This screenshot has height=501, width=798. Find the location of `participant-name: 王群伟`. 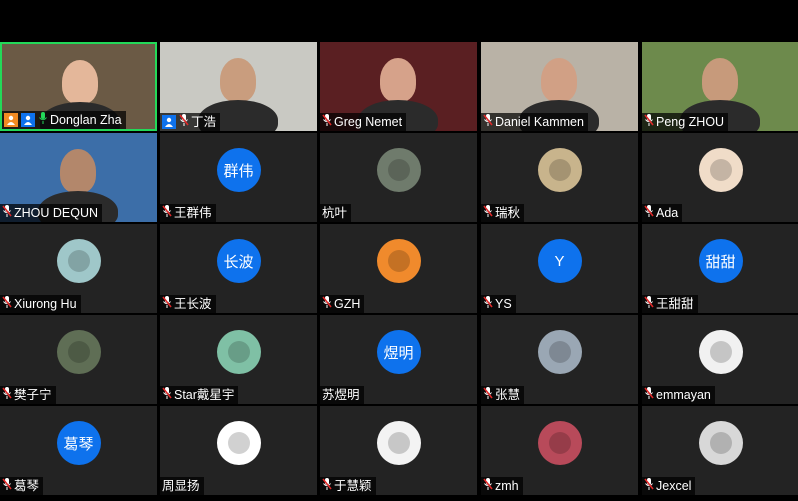

participant-name: 王群伟 is located at coordinates (193, 213).